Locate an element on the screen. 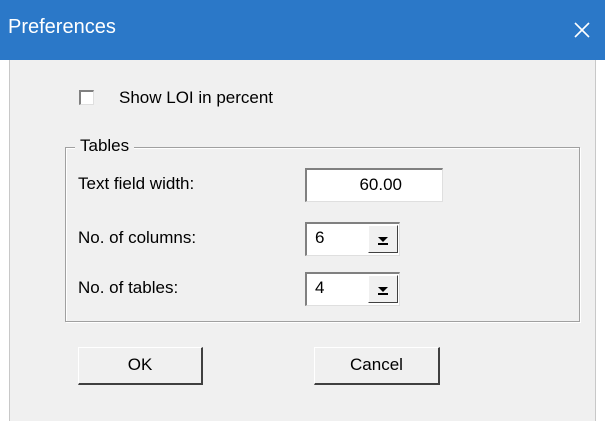 The height and width of the screenshot is (421, 605). ok-button: OK is located at coordinates (140, 366).